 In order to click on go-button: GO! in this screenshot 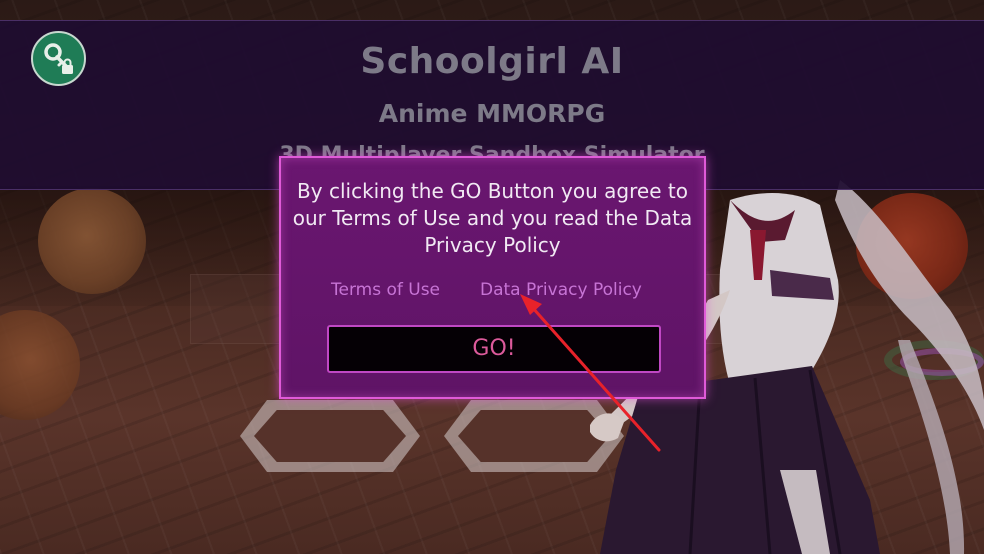, I will do `click(494, 349)`.